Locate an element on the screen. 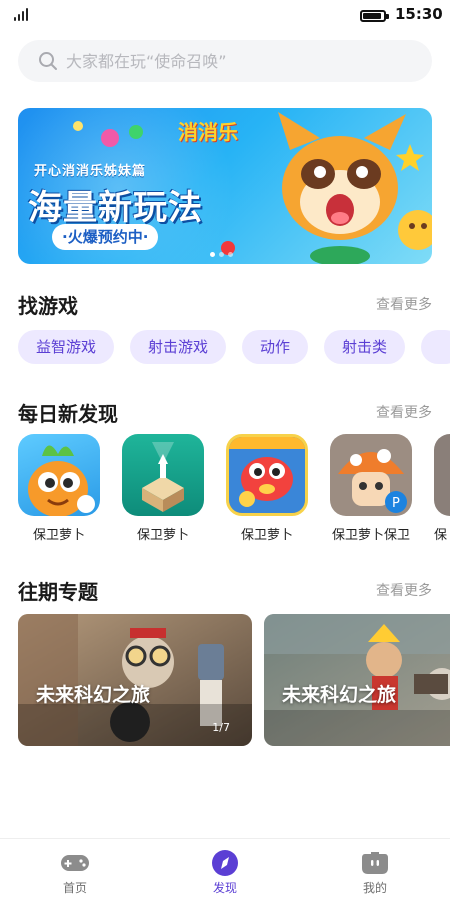 Image resolution: width=450 pixels, height=900 pixels. banner-subtitle: 开心消消乐姊妹篇 is located at coordinates (90, 171).